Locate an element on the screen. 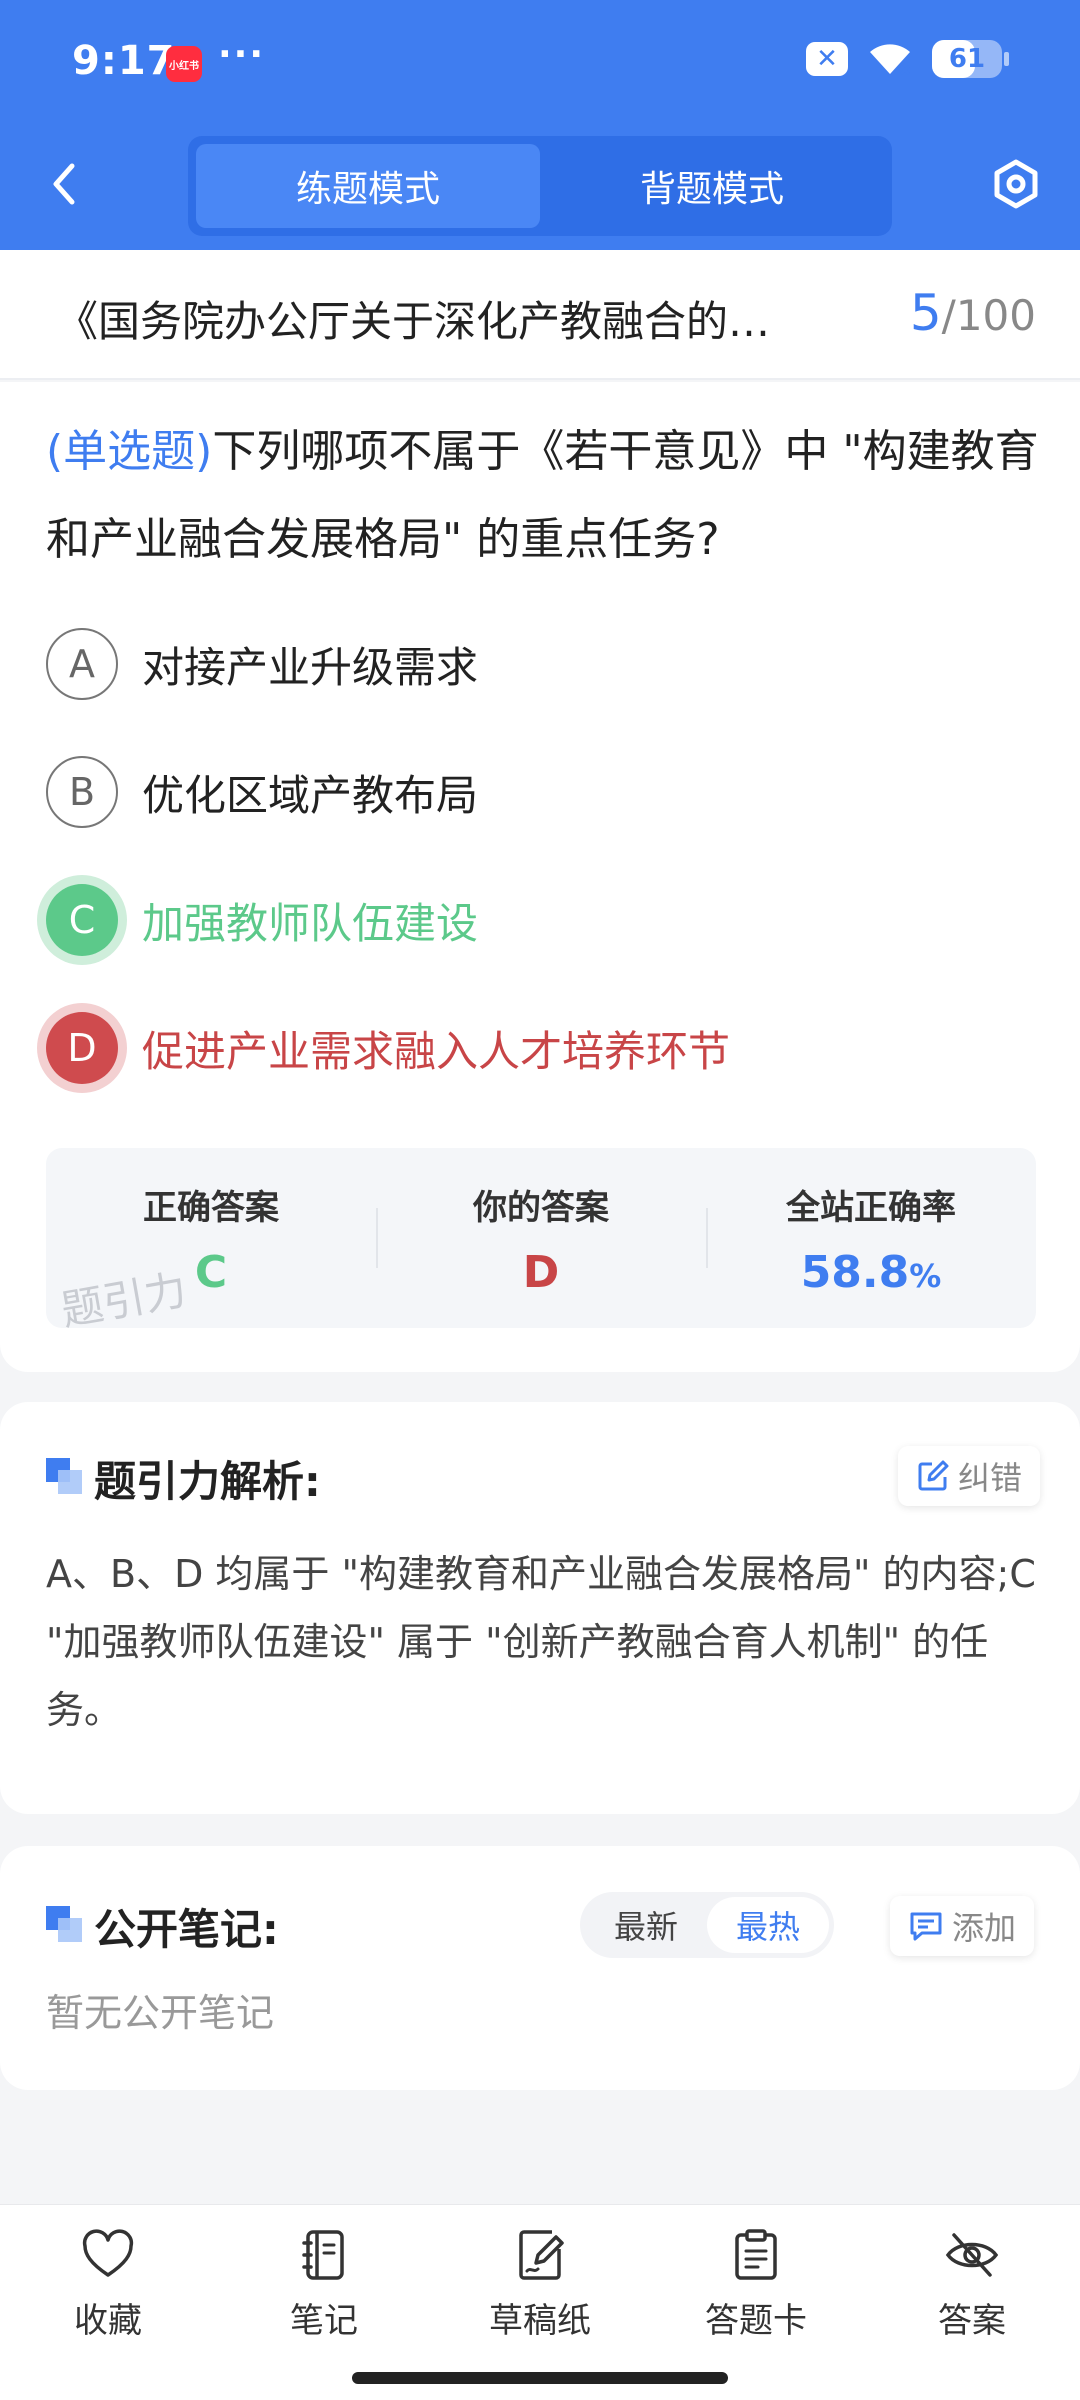 The width and height of the screenshot is (1080, 2400). tab-practice-mode: 练题模式 is located at coordinates (368, 186).